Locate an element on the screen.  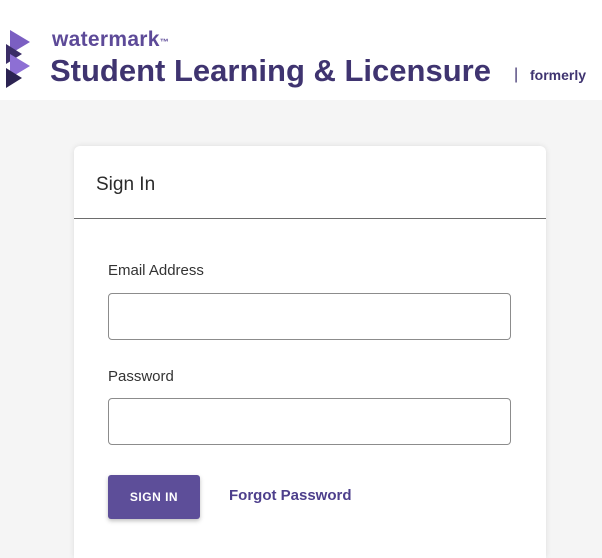
brand-name: watermark™ is located at coordinates (110, 40).